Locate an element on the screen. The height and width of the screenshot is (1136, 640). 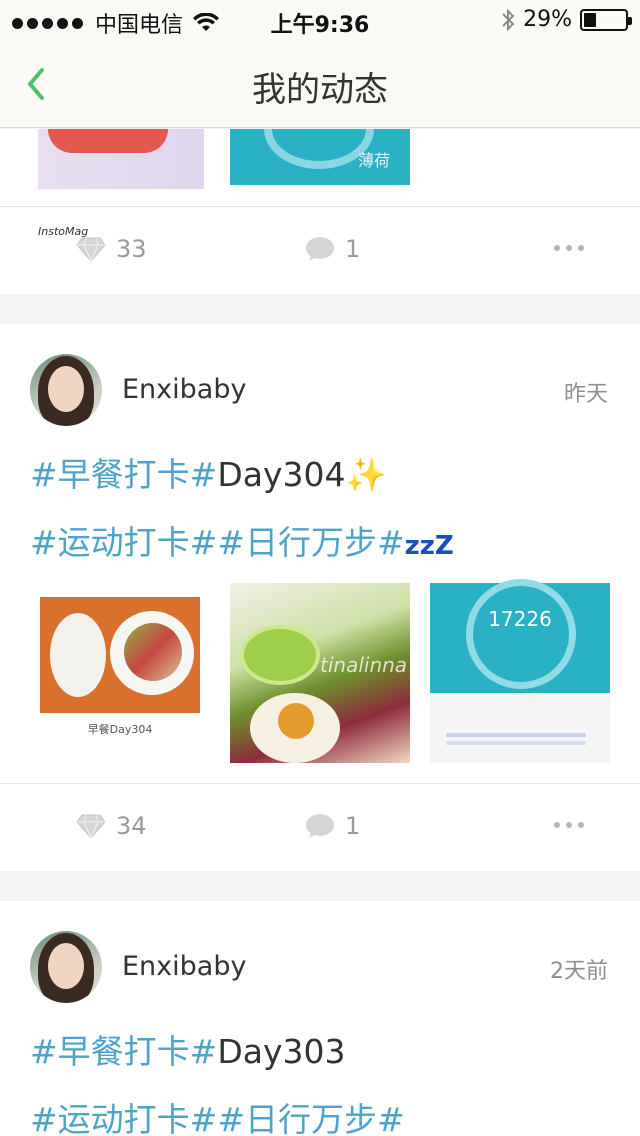
post-text: Day303 is located at coordinates (281, 1051).